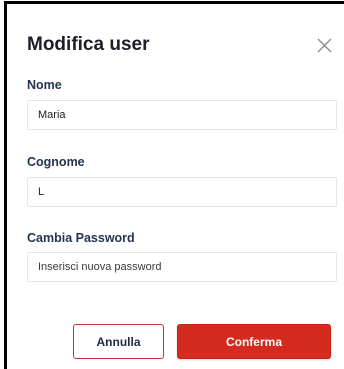  Describe the element at coordinates (324, 45) in the screenshot. I see `close-icon` at that location.